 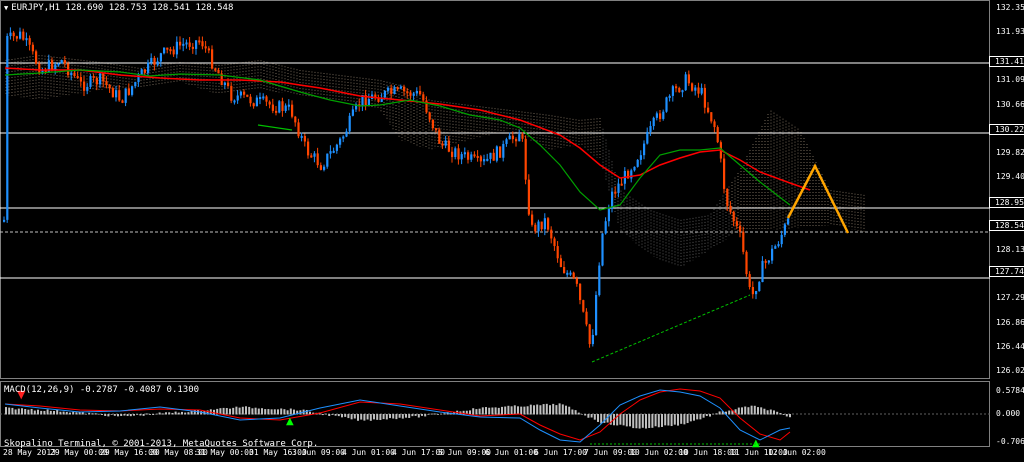 I want to click on macd-indicator-label: MACD(12,26,9) -0.2787 -0.4087 0.1300, so click(x=102, y=390).